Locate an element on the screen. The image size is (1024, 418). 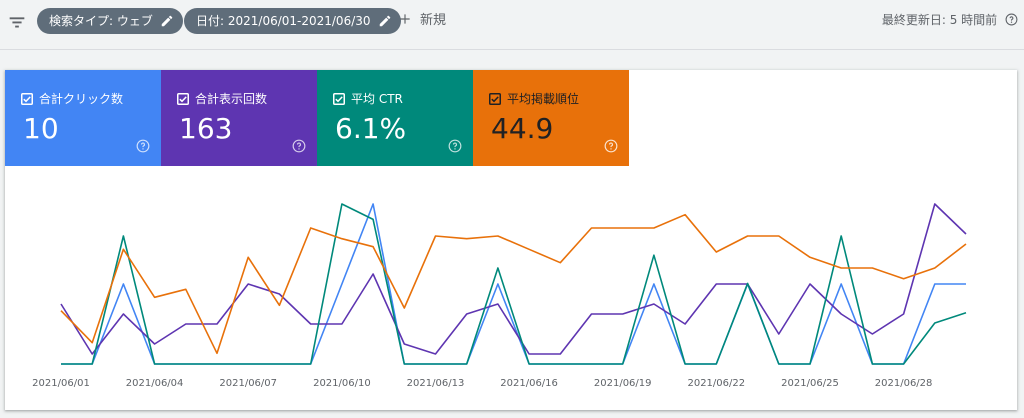
x-tick-label: 2021/06/01 is located at coordinates (61, 383).